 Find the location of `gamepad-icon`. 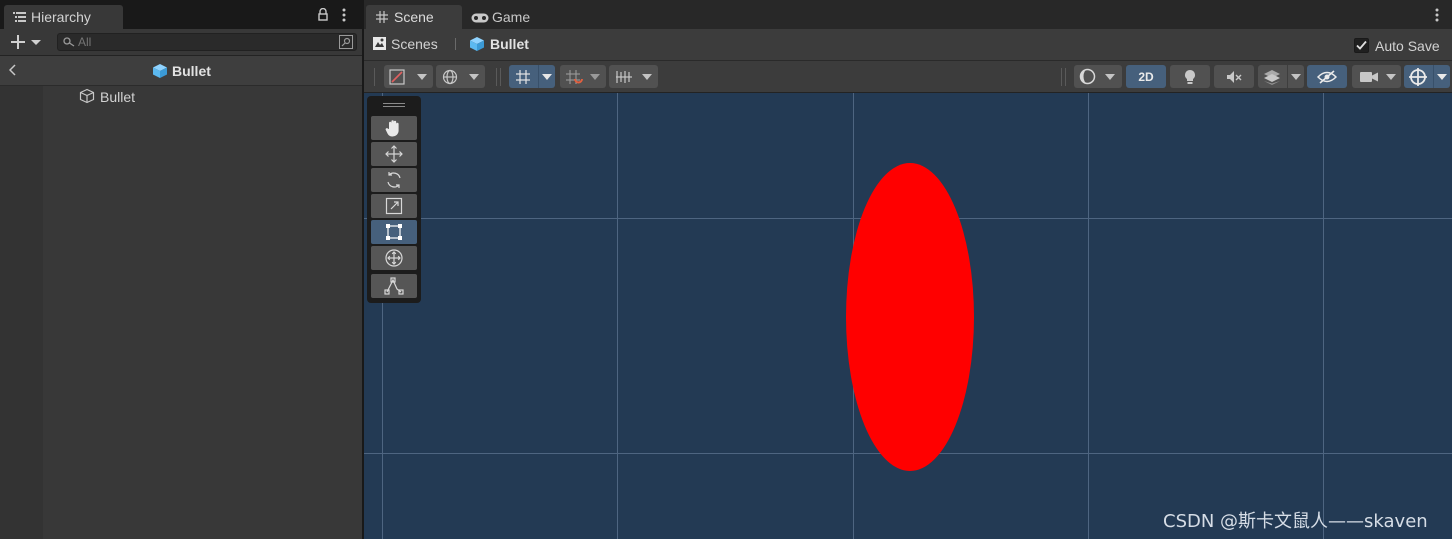

gamepad-icon is located at coordinates (480, 18).